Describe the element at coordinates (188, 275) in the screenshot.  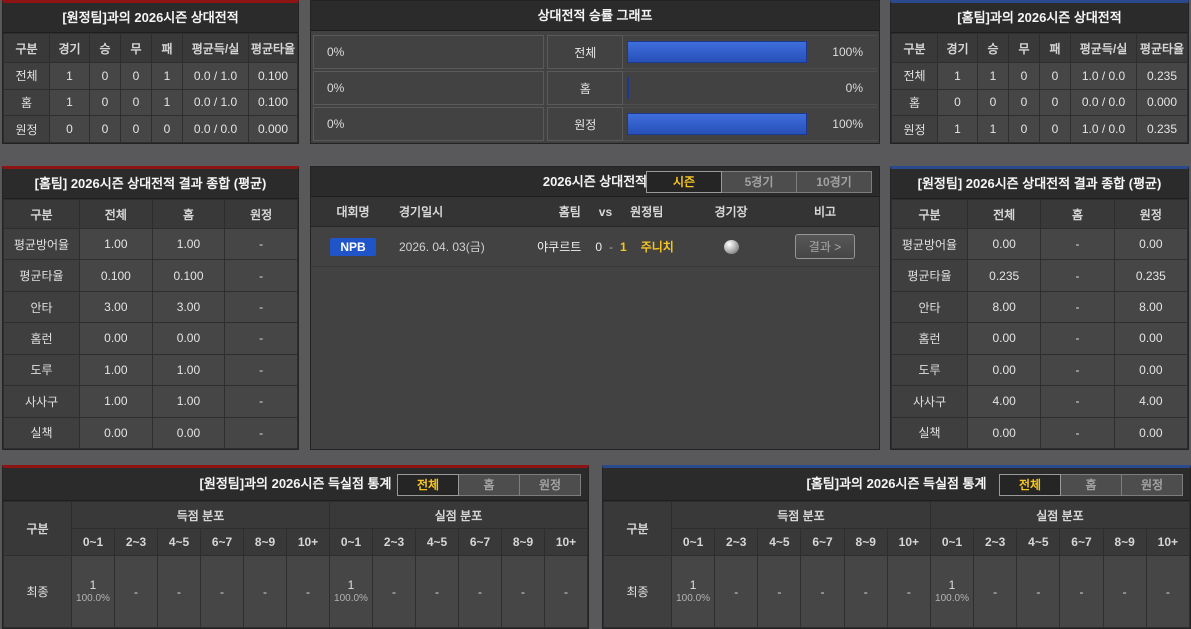
I see `stat-cell: 0.100` at that location.